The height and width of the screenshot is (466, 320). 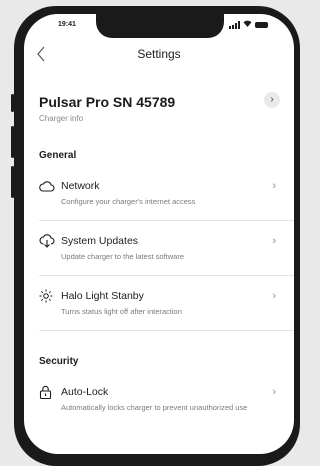 What do you see at coordinates (121, 311) in the screenshot?
I see `settings-item-description: Turns status light off after interaction` at bounding box center [121, 311].